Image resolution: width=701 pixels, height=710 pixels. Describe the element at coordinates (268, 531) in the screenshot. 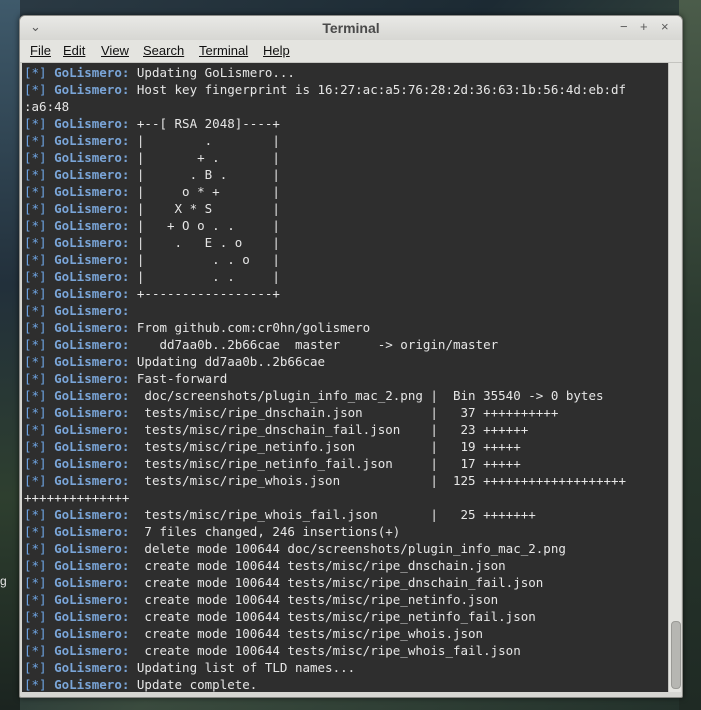

I see `line-text: 7 files changed, 246 insertions(+)` at that location.